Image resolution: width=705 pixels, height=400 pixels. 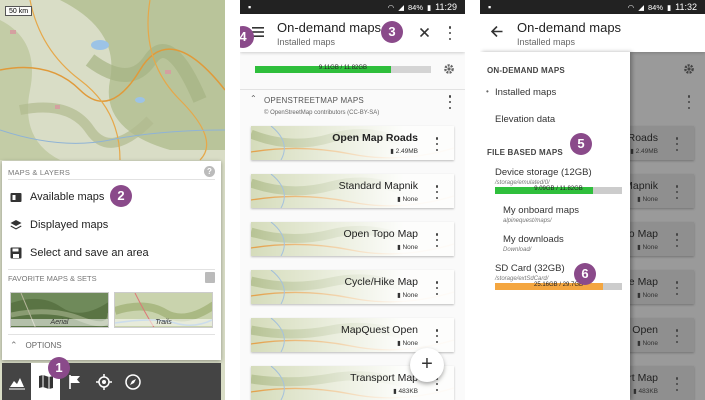 I want to click on tracks-button, so click(x=16, y=381).